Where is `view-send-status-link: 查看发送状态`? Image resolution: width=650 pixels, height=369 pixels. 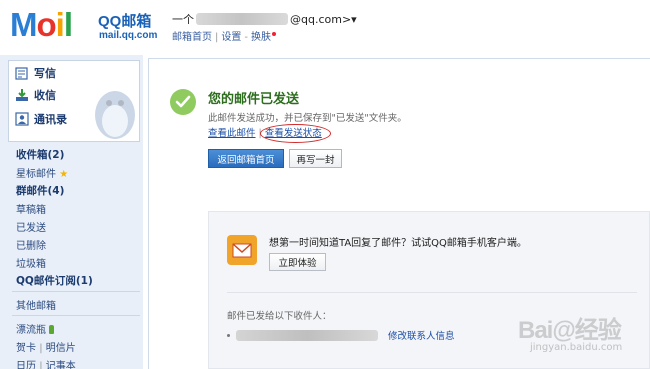 view-send-status-link: 查看发送状态 is located at coordinates (295, 133).